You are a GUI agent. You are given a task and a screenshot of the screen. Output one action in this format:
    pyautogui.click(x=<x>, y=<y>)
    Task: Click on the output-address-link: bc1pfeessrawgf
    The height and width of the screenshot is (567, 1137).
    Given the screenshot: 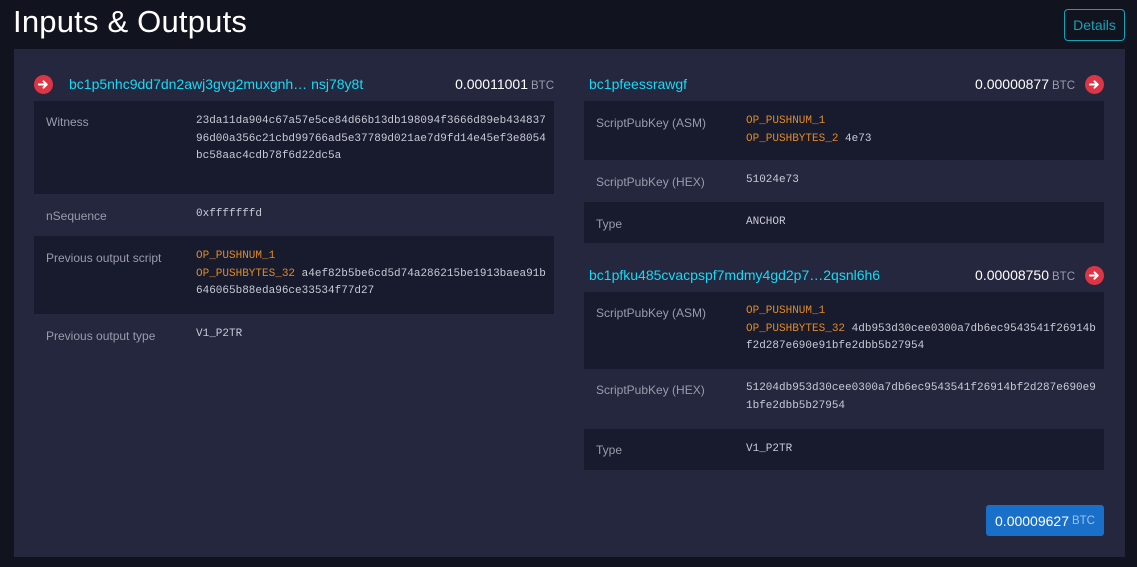 What is the action you would take?
    pyautogui.click(x=638, y=84)
    